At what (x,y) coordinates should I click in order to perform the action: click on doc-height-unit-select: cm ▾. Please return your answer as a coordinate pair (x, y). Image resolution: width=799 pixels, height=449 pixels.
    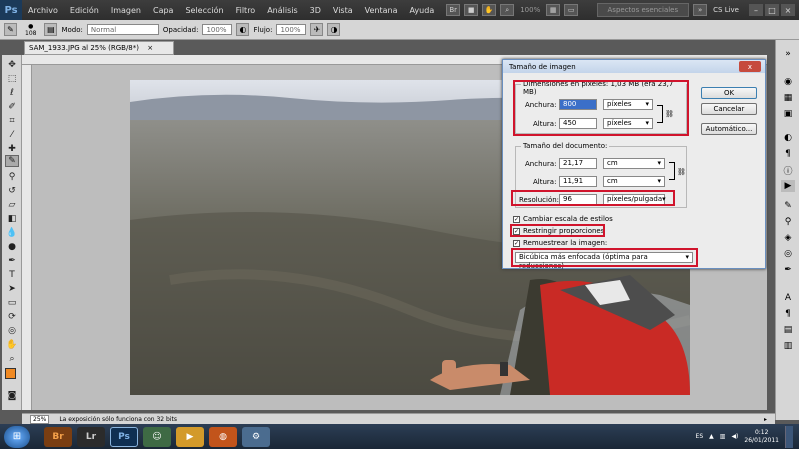
    Looking at the image, I should click on (634, 181).